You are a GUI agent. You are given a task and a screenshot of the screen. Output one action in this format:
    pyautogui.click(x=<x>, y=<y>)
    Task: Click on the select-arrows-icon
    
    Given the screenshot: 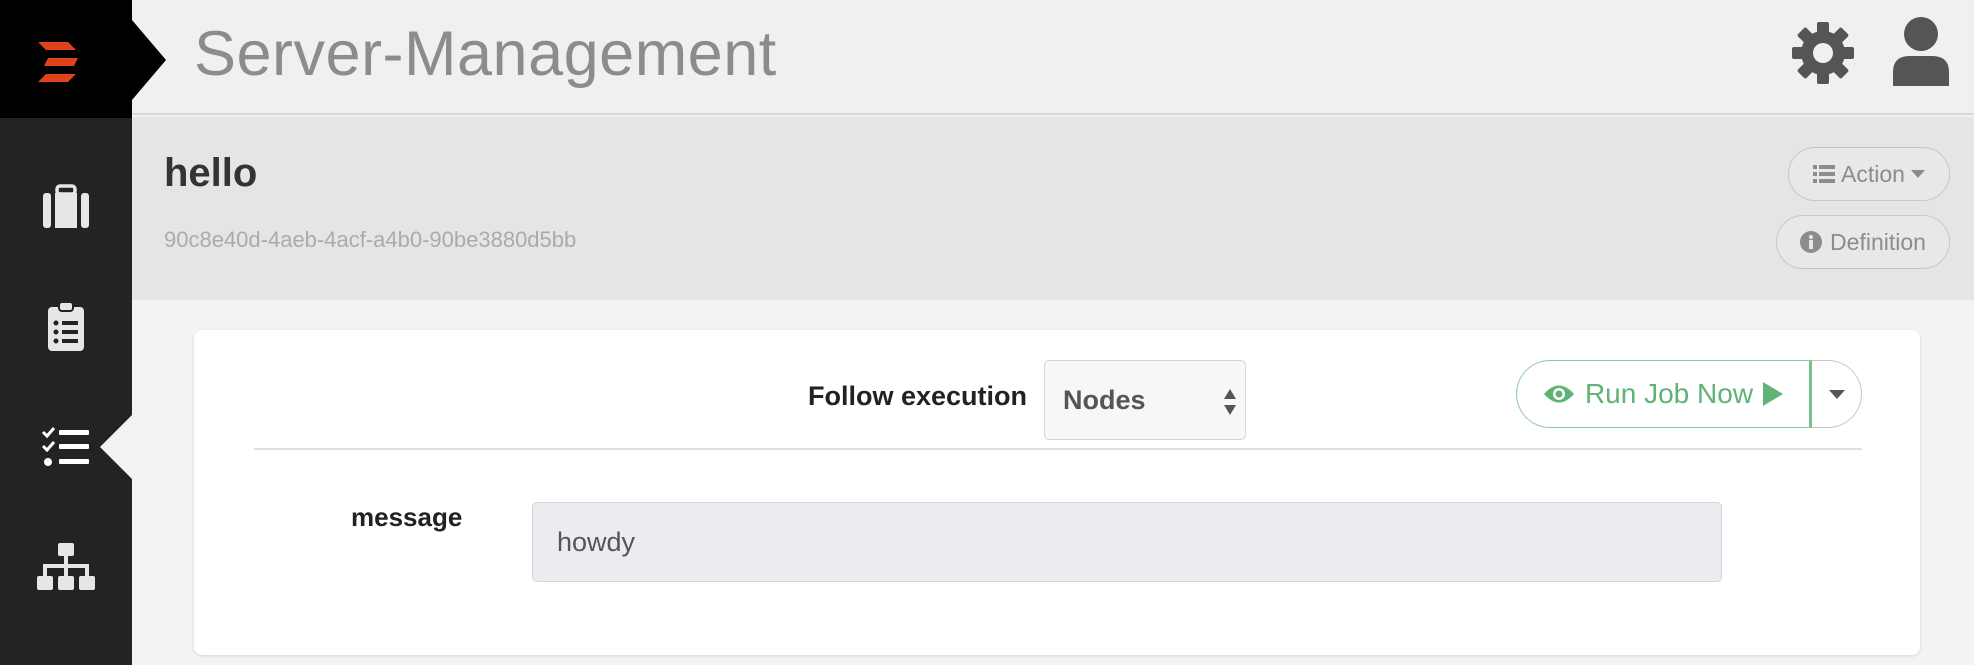 What is the action you would take?
    pyautogui.click(x=1230, y=402)
    